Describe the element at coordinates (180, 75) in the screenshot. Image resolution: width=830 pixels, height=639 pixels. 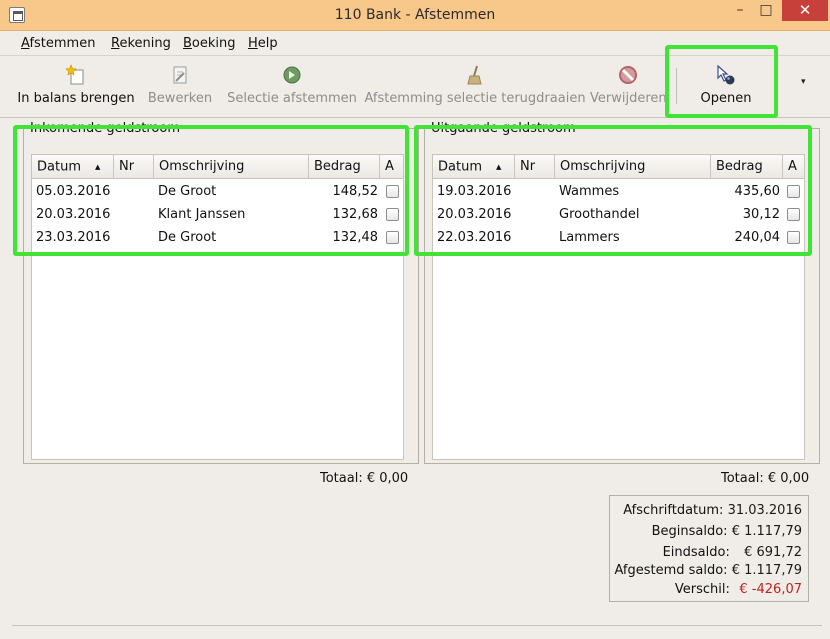
I see `edit-document-icon` at that location.